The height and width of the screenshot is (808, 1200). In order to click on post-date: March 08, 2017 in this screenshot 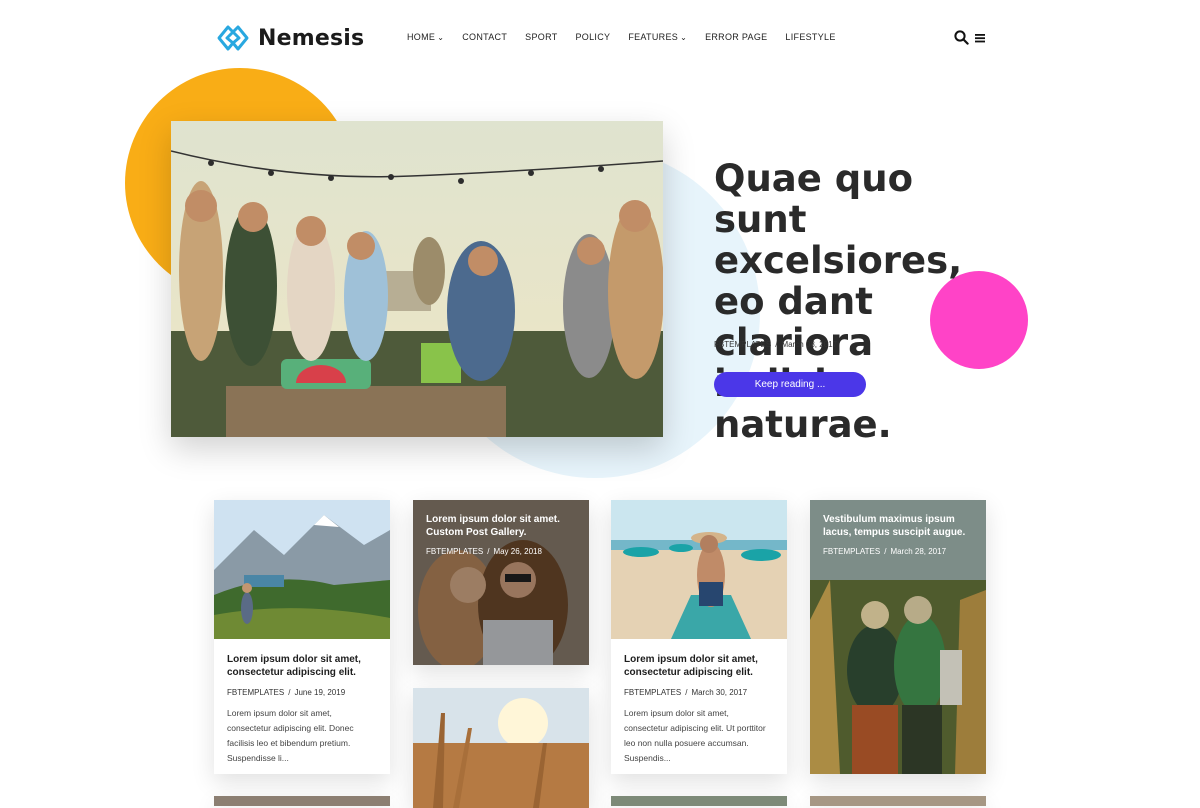, I will do `click(809, 344)`.